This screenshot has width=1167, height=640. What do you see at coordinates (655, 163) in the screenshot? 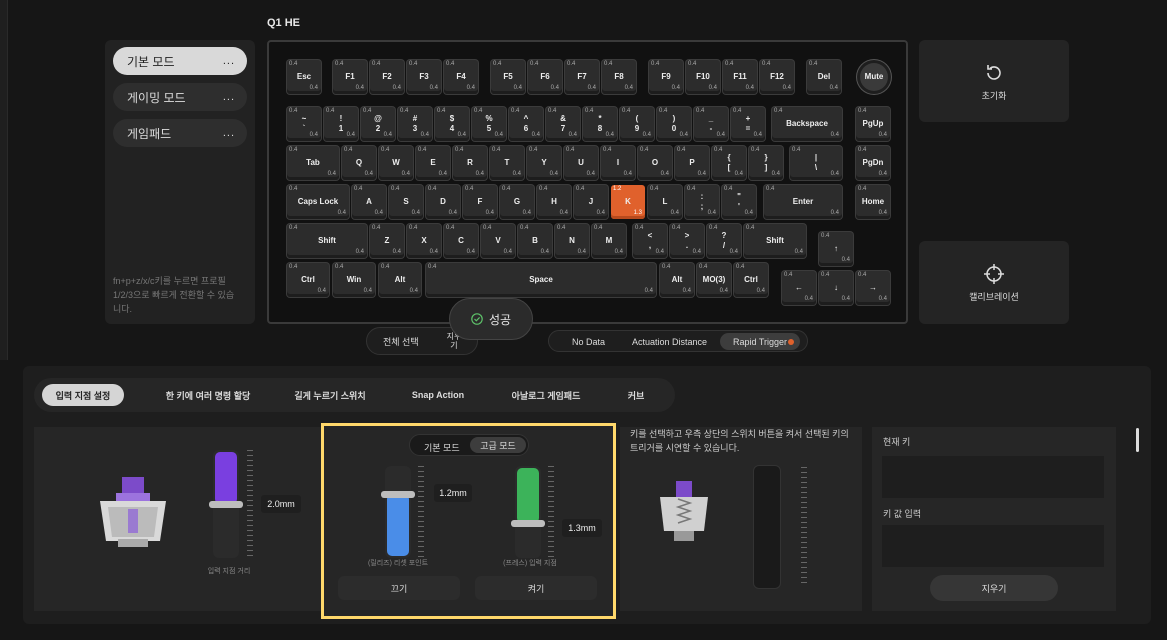
I see `key-o: 0.4 O 0.4` at bounding box center [655, 163].